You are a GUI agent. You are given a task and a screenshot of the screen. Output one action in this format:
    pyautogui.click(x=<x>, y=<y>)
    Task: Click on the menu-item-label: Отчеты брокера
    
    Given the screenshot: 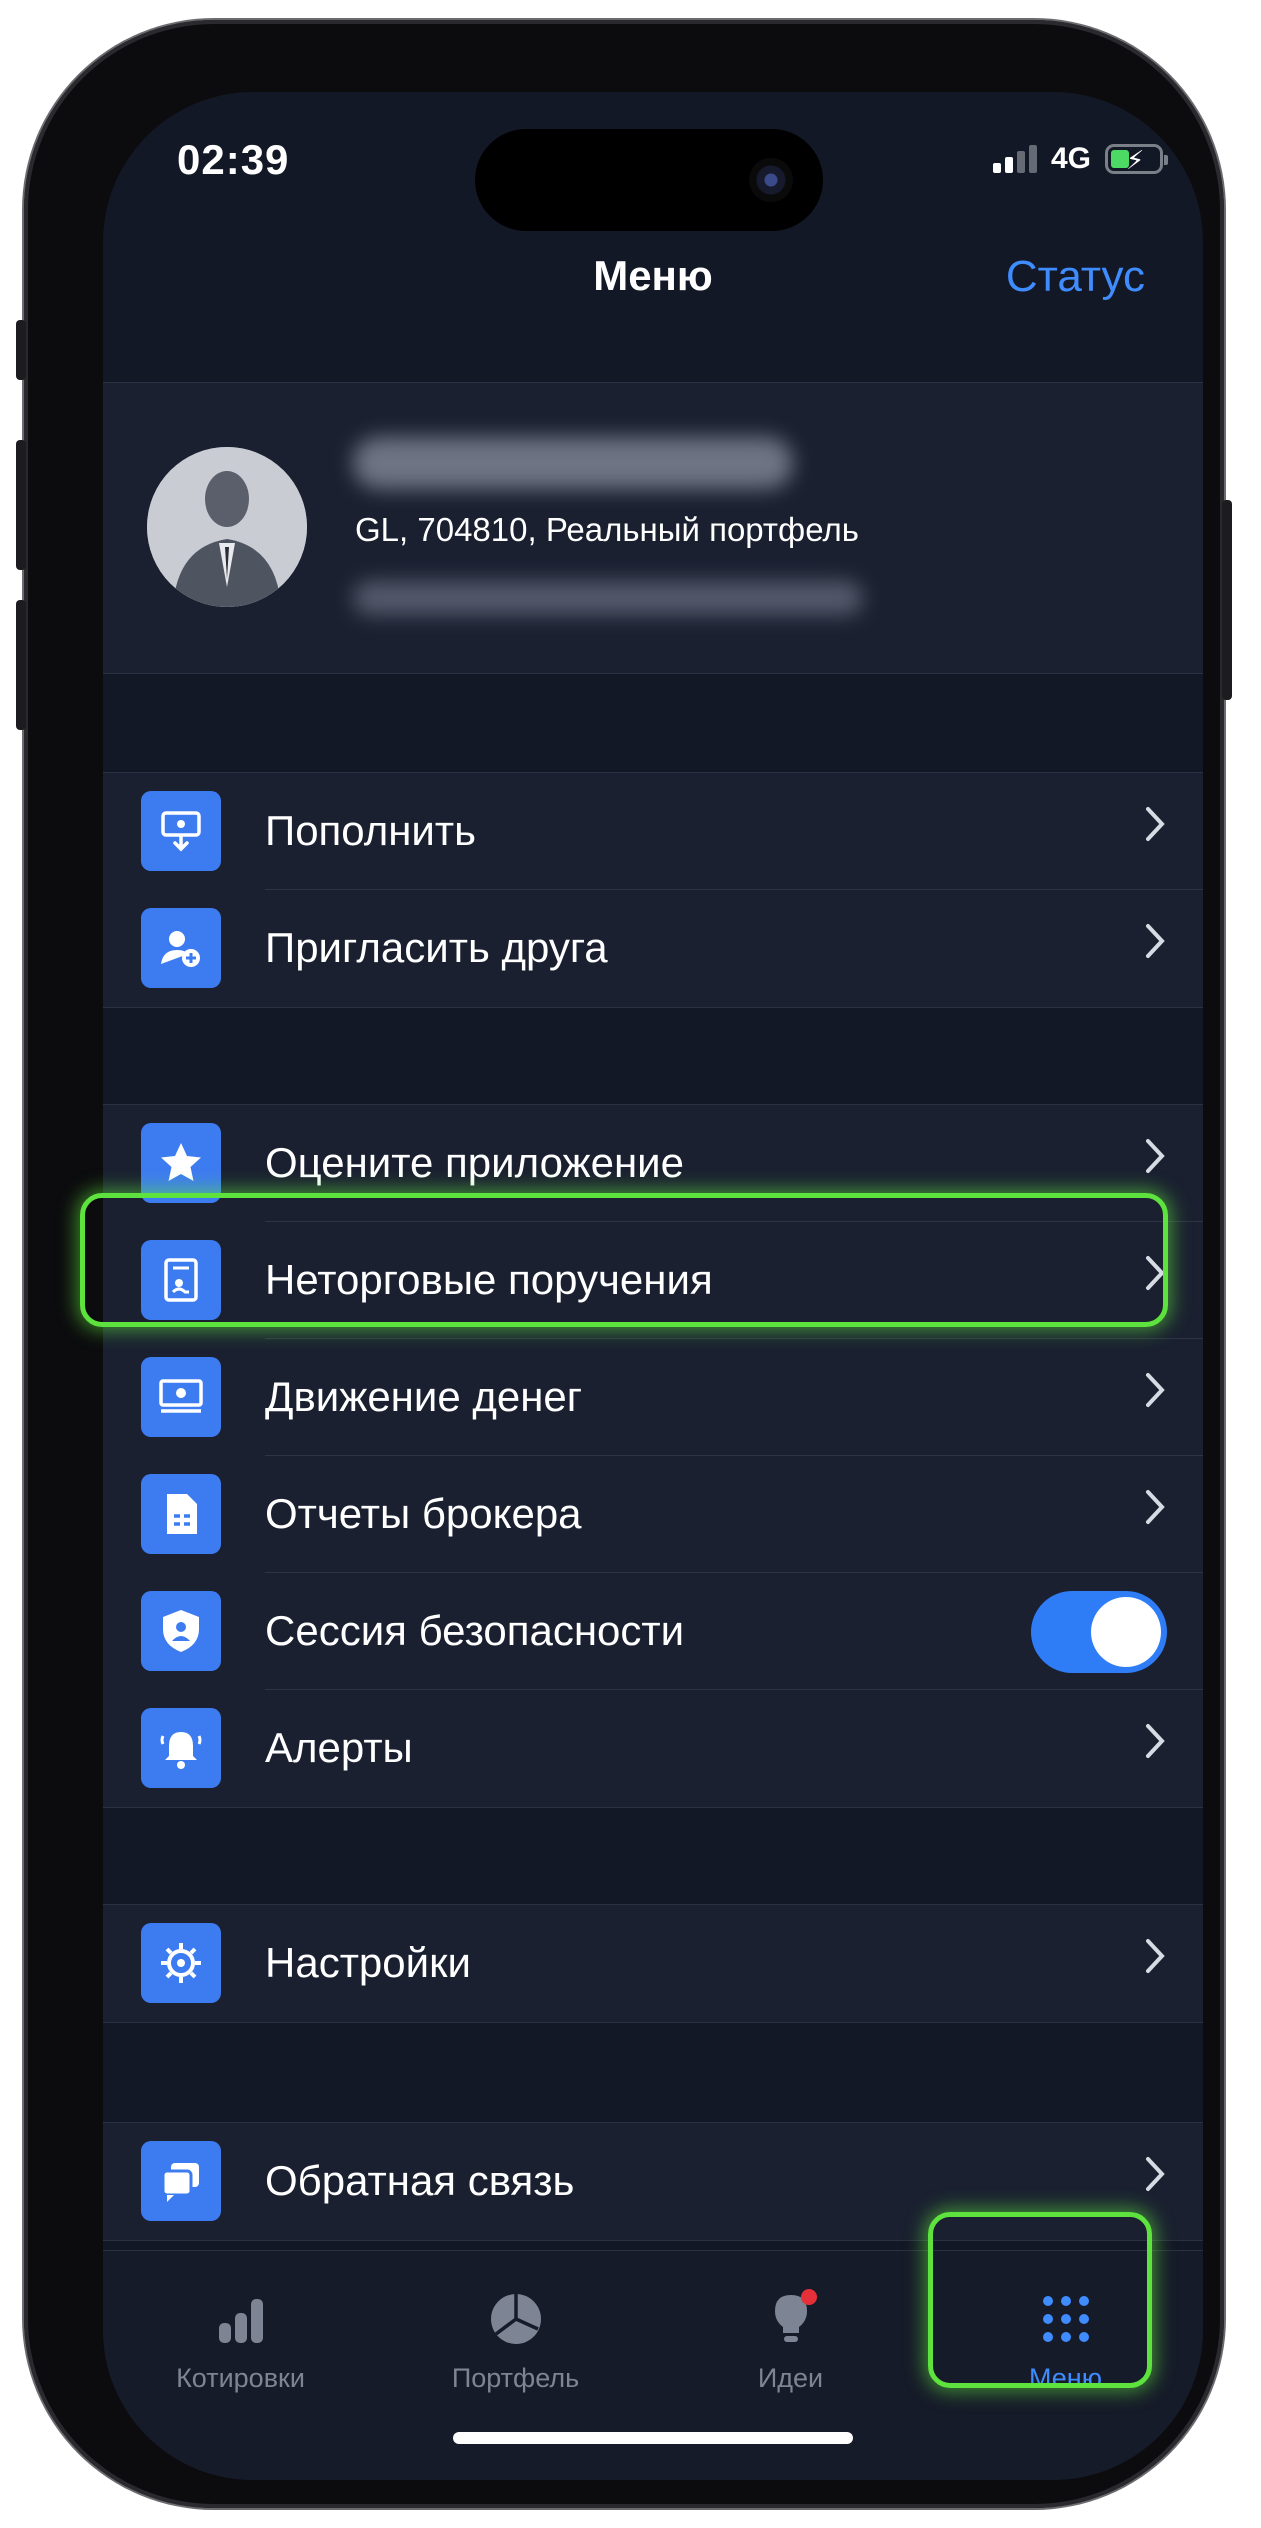 What is the action you would take?
    pyautogui.click(x=423, y=1513)
    